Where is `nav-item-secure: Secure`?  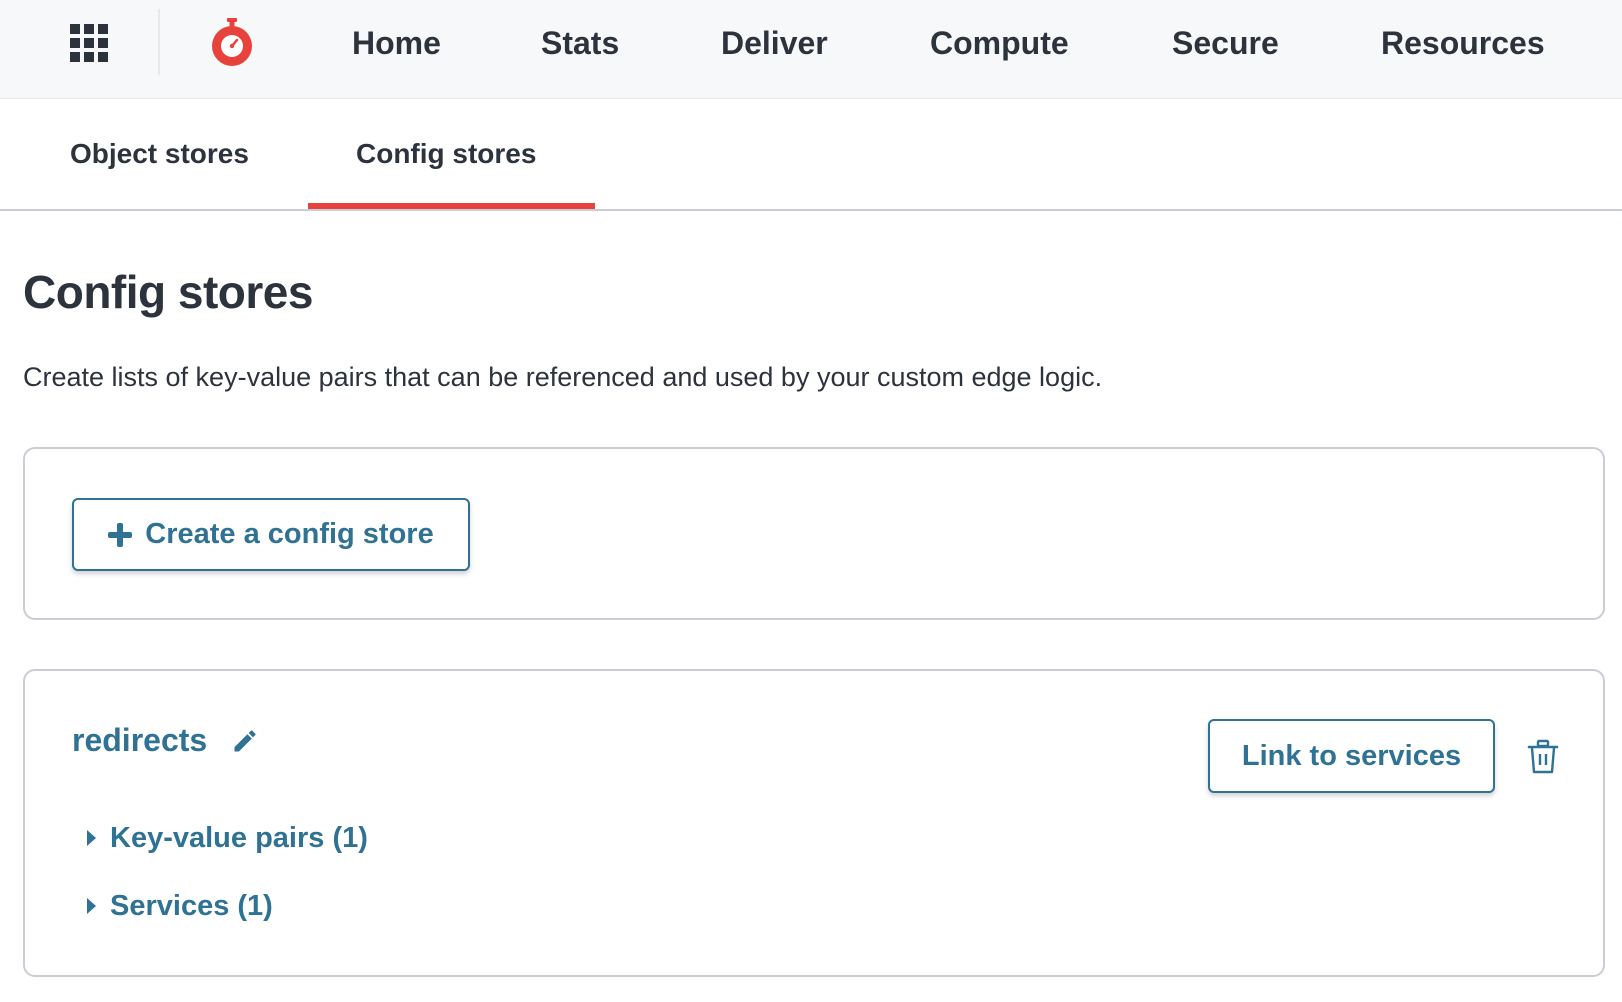 nav-item-secure: Secure is located at coordinates (1225, 43).